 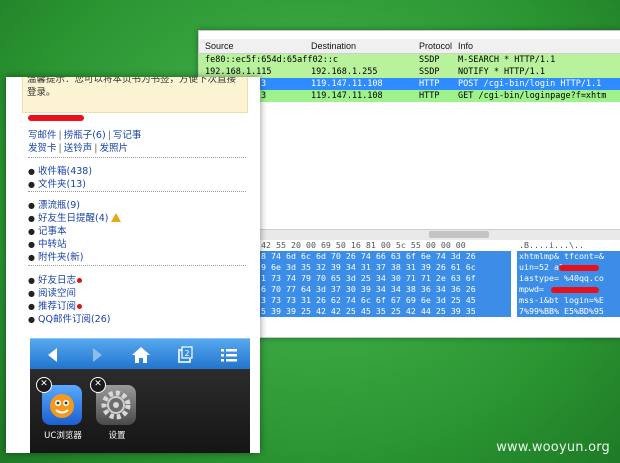 I want to click on hex-ascii: 7%99%BB% E5%BD%95, so click(x=568, y=311).